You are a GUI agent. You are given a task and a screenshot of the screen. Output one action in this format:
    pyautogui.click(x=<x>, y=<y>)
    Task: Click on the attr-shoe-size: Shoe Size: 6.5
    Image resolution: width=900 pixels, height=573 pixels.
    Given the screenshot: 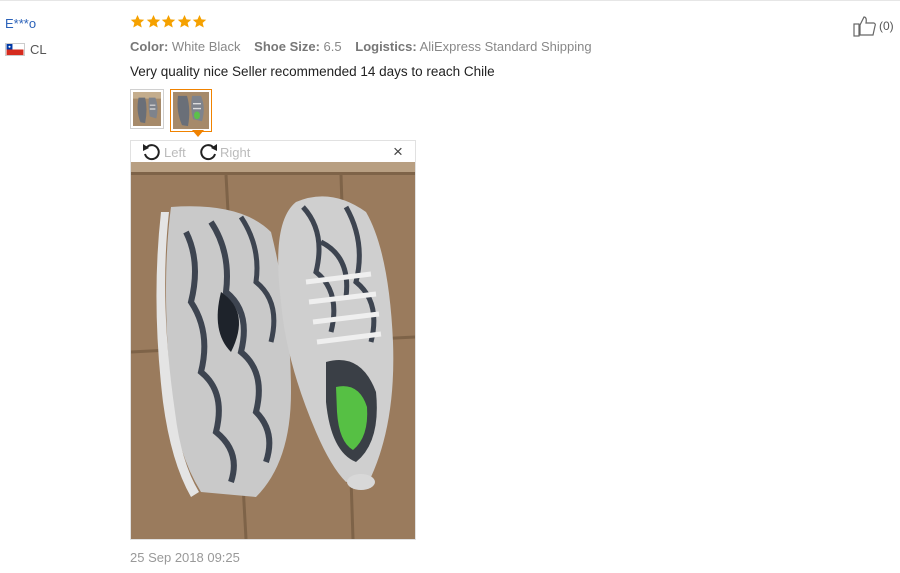 What is the action you would take?
    pyautogui.click(x=298, y=46)
    